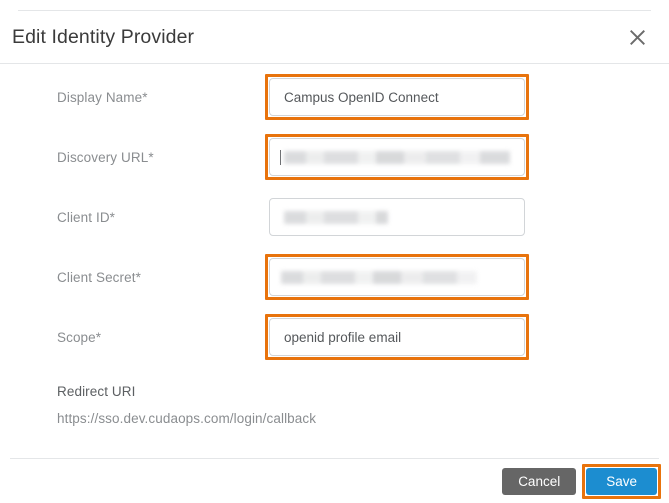 This screenshot has width=669, height=503. I want to click on label-scope: Scope*, so click(79, 337).